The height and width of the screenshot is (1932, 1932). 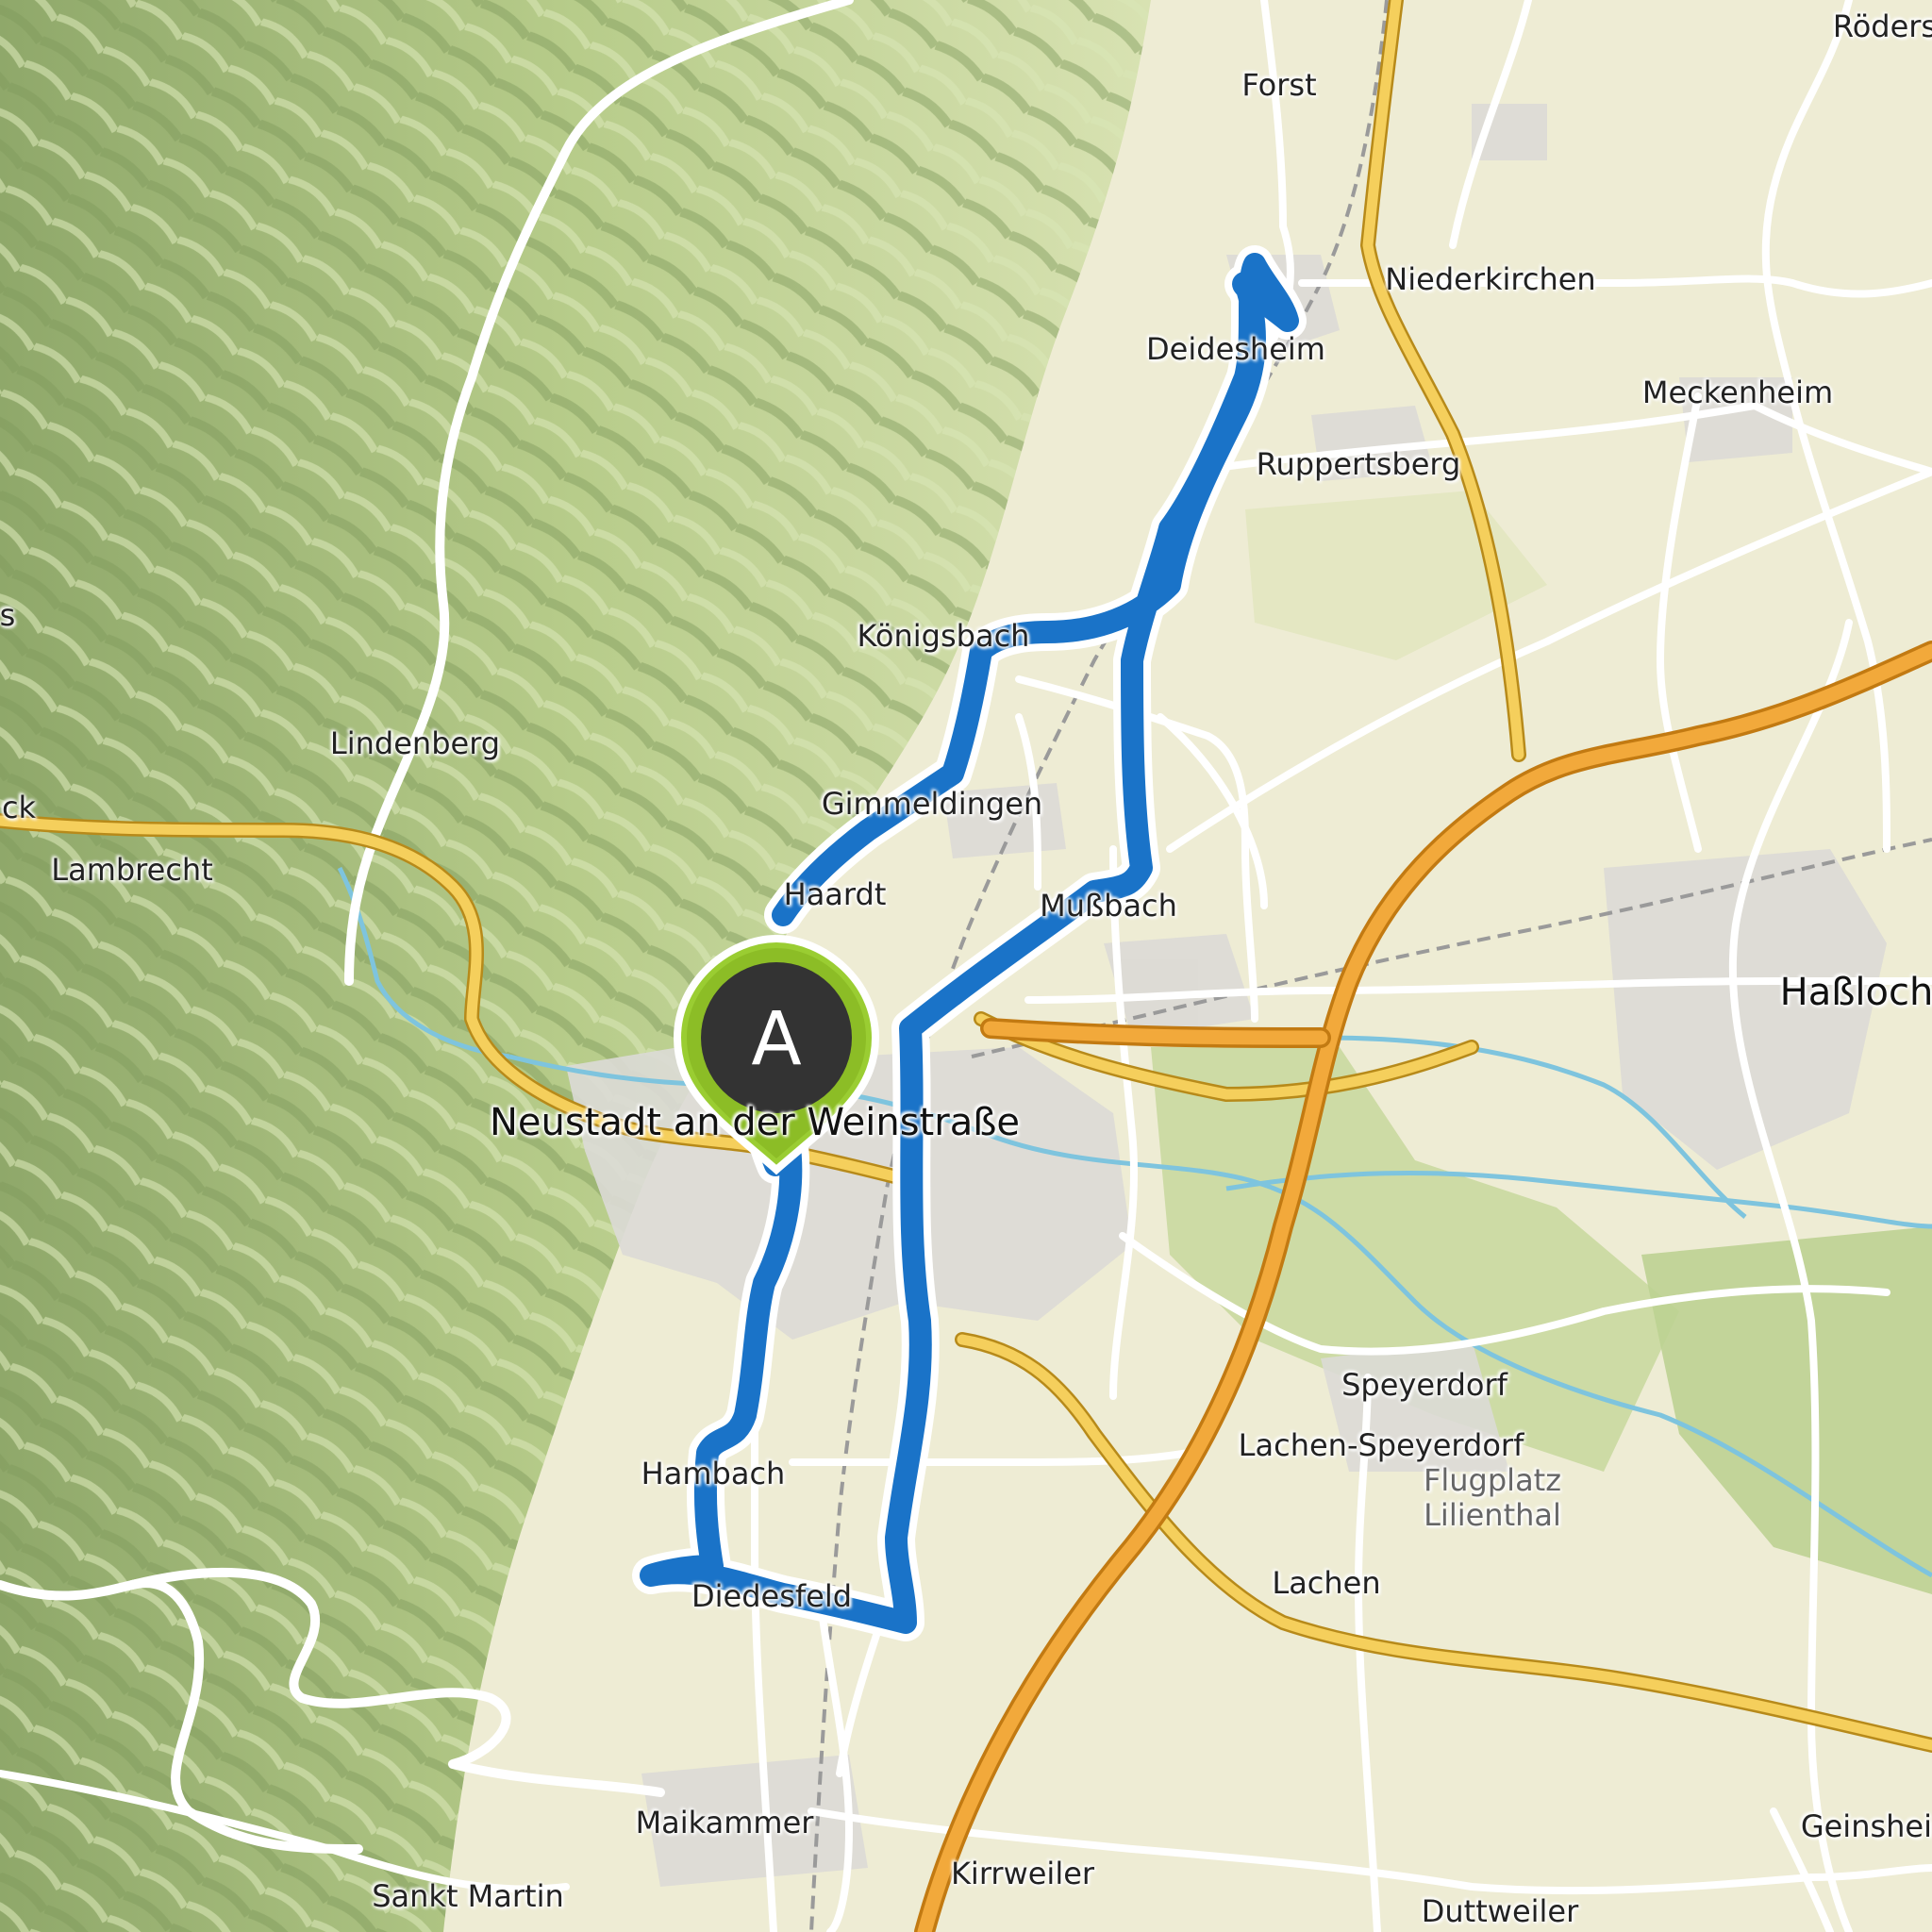 I want to click on place-label-frankeneck-partial: ck, so click(x=19, y=807).